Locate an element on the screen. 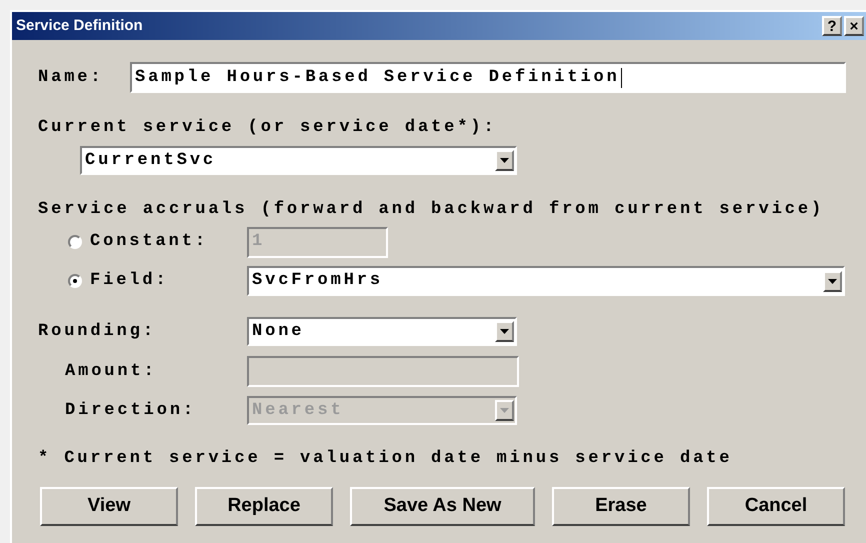  field-label: Field: is located at coordinates (130, 281).